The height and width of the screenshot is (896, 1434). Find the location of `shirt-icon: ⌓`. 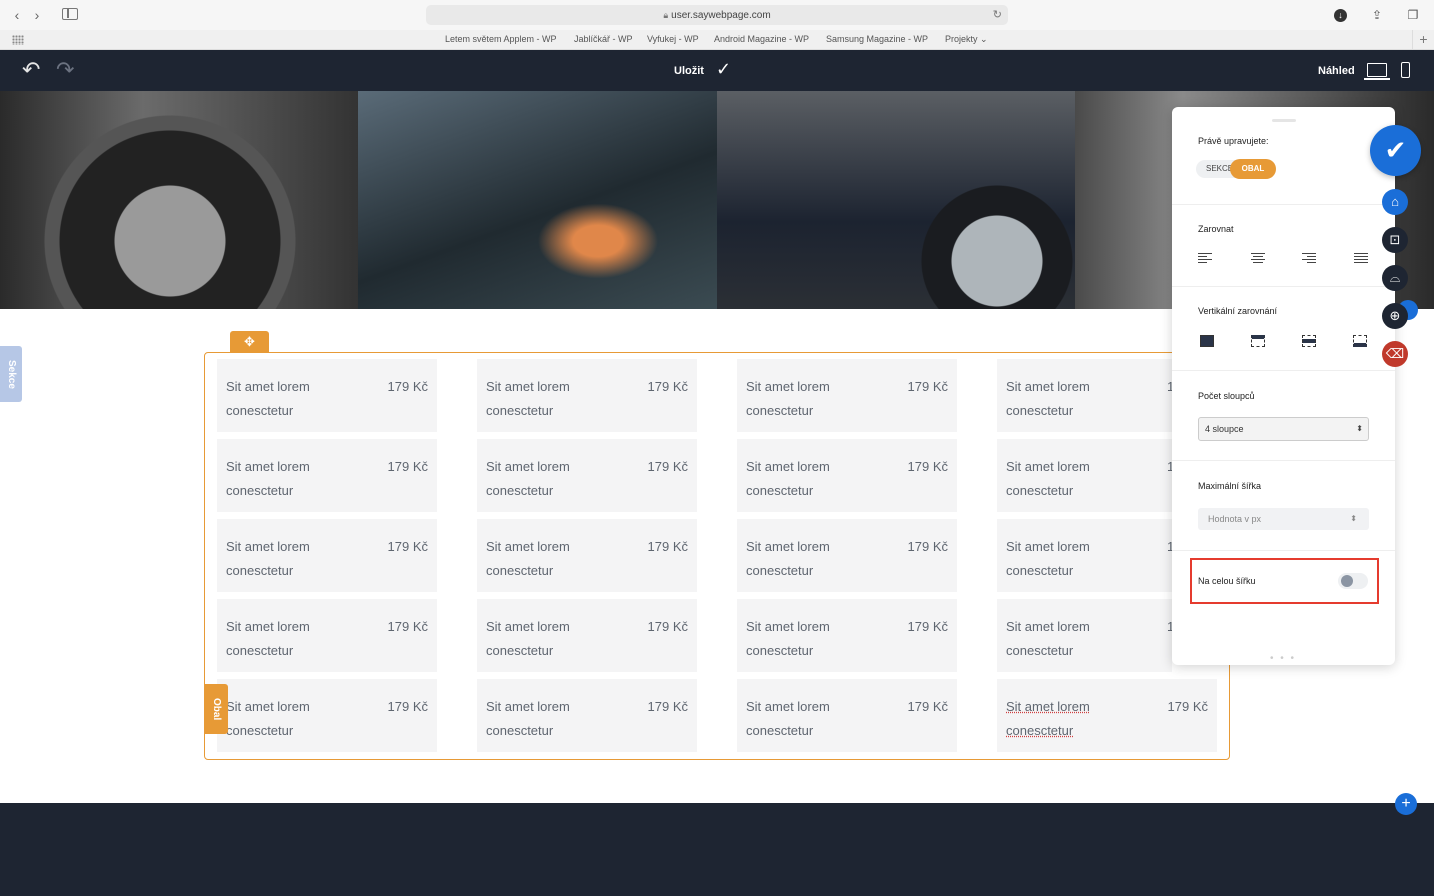

shirt-icon: ⌓ is located at coordinates (1395, 278).